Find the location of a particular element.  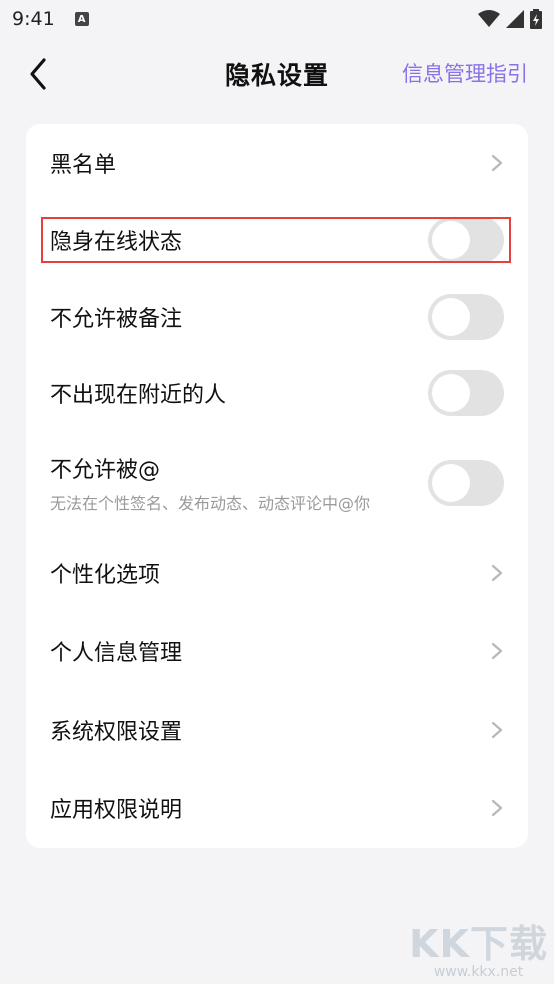

setting-label: 不允许被@ is located at coordinates (105, 470).